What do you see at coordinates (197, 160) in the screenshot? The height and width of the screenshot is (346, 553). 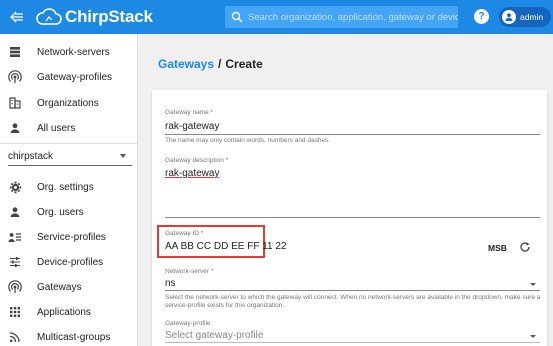 I see `gateway-description-label: Gateway description *` at bounding box center [197, 160].